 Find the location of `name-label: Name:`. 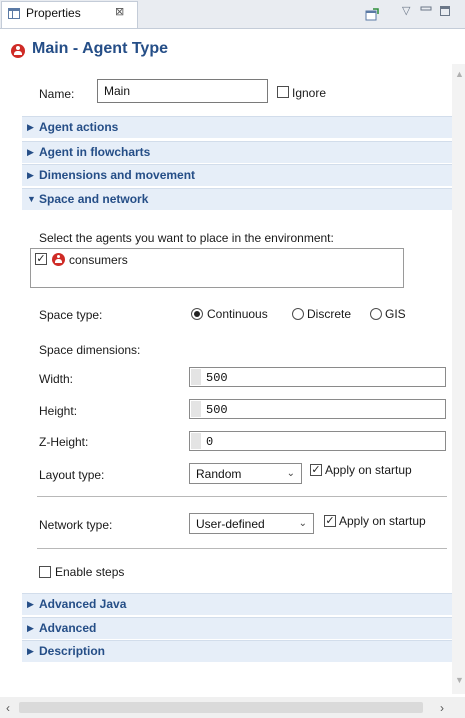

name-label: Name: is located at coordinates (57, 94).